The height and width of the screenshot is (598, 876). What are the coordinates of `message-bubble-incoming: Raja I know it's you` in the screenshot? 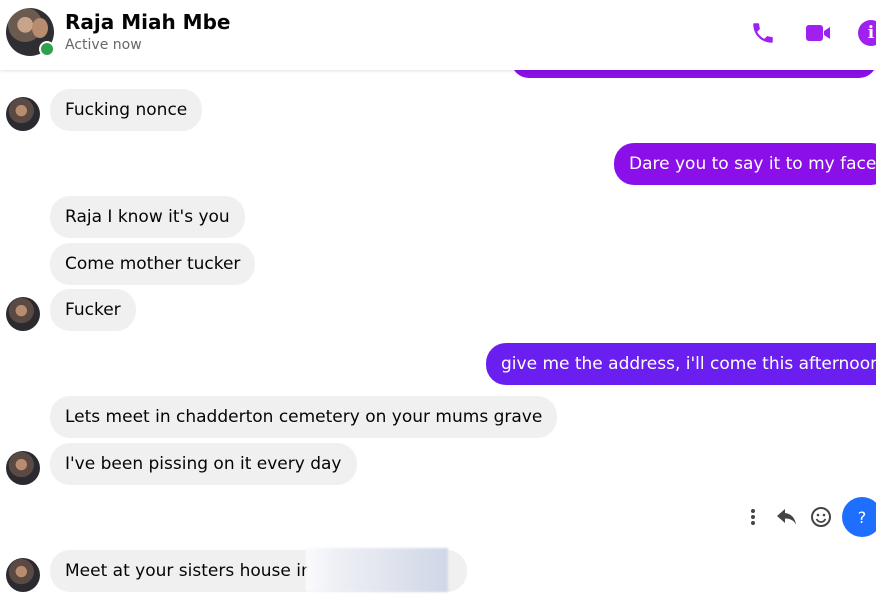 It's located at (147, 217).